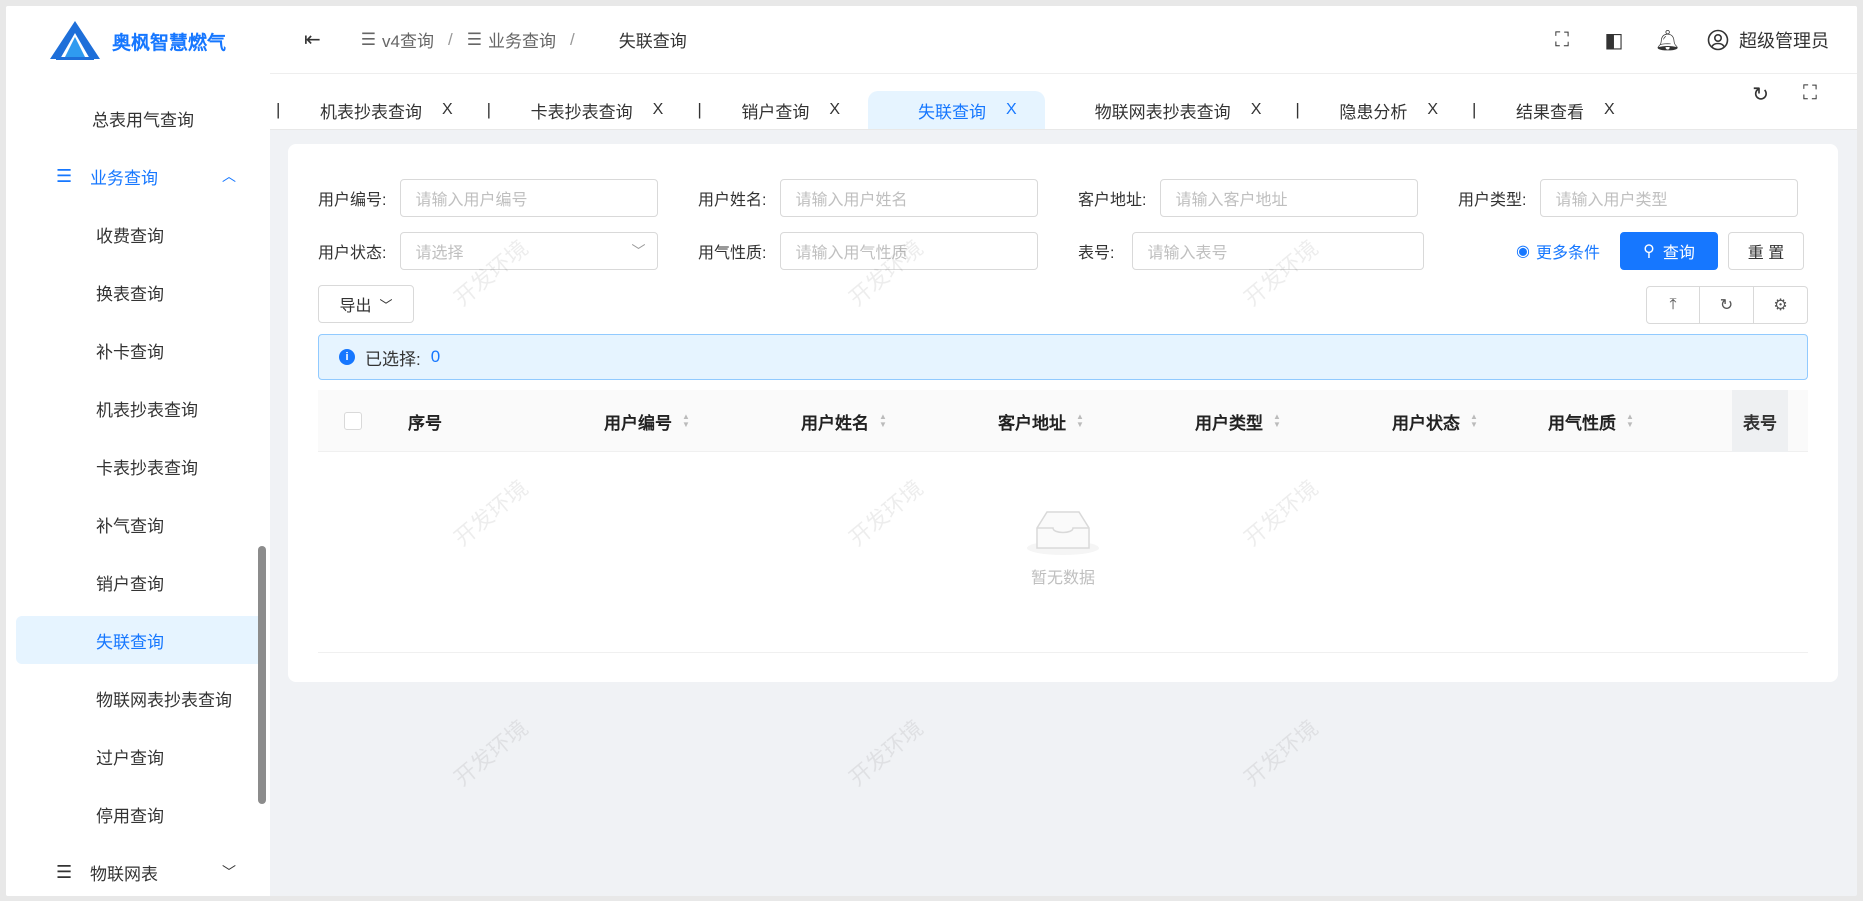 The width and height of the screenshot is (1863, 901). Describe the element at coordinates (439, 253) in the screenshot. I see `select-placeholder: 请选择` at that location.